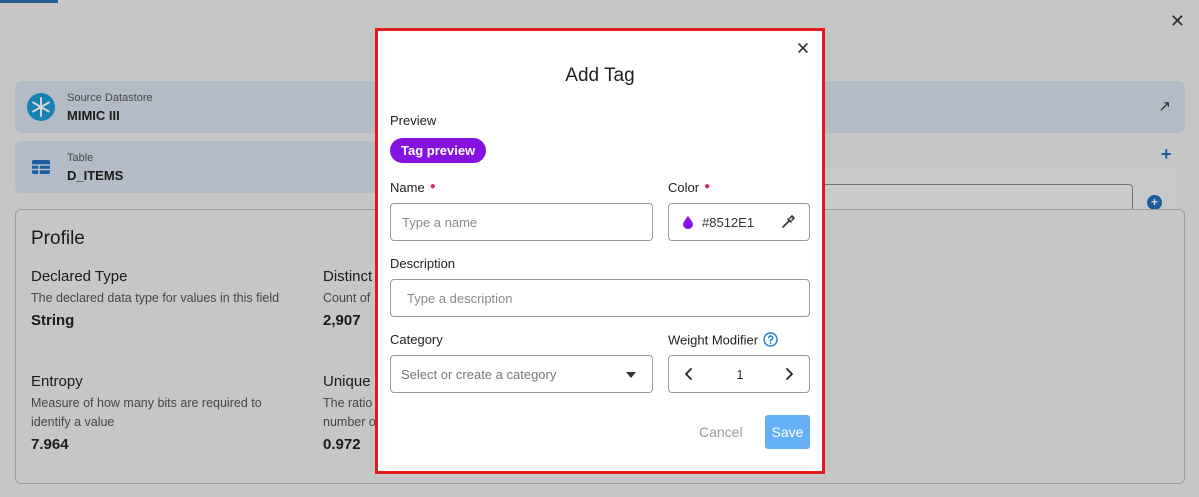  What do you see at coordinates (803, 50) in the screenshot?
I see `close-icon` at bounding box center [803, 50].